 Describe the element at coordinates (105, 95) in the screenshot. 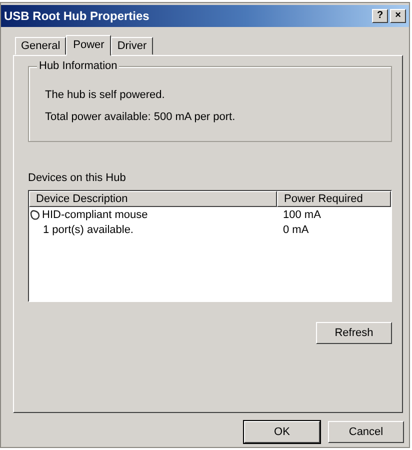

I see `info-text: The hub is self powered.` at that location.